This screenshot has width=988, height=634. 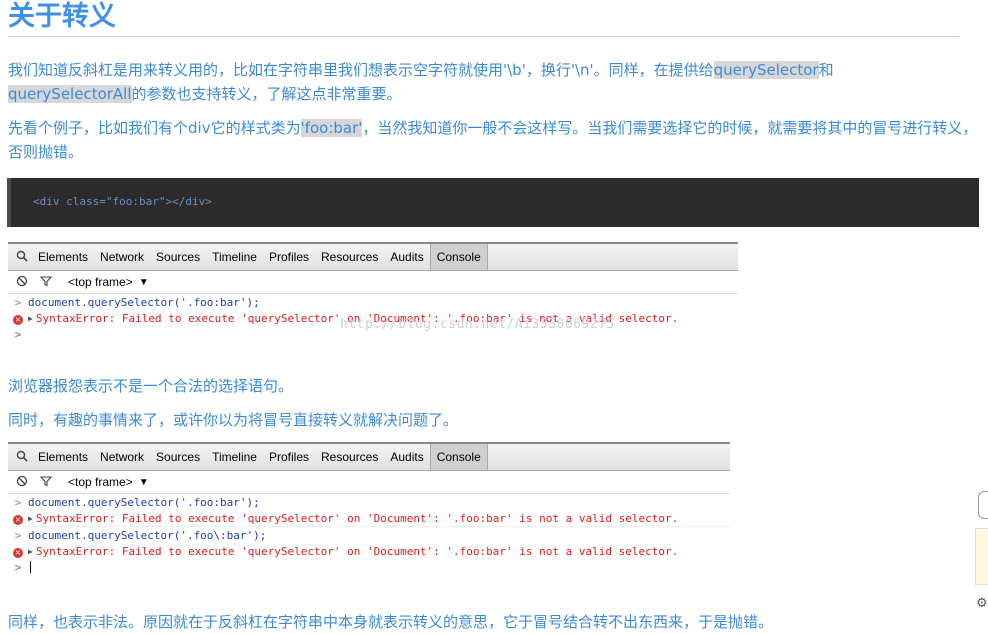 I want to click on side-tool-icon: ⚙, so click(x=982, y=603).